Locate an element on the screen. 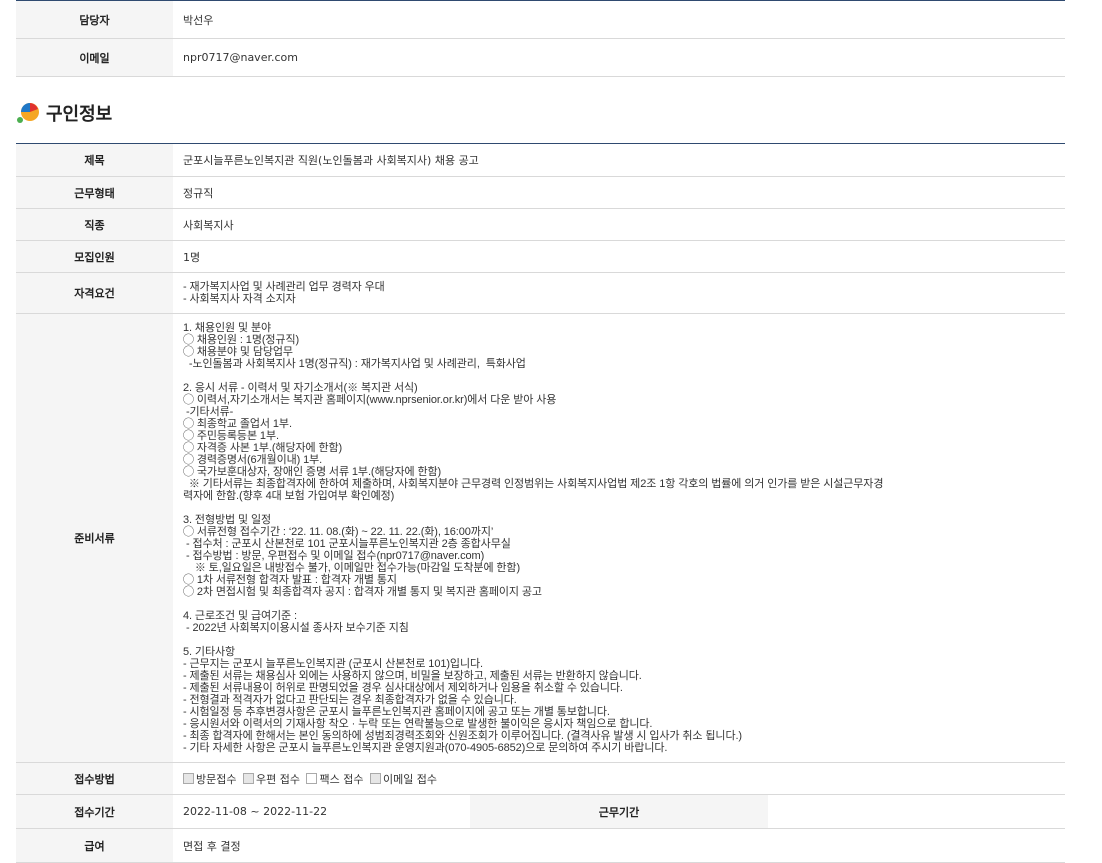 The width and height of the screenshot is (1102, 863). documents-label: 준비서류 is located at coordinates (94, 538).